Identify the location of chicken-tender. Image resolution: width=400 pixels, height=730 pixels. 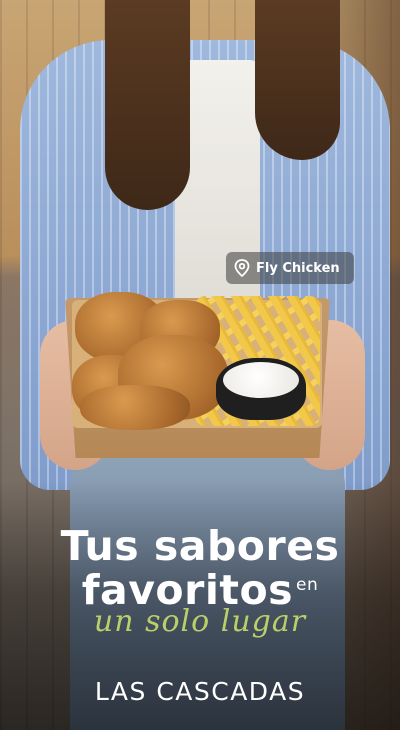
(135, 407).